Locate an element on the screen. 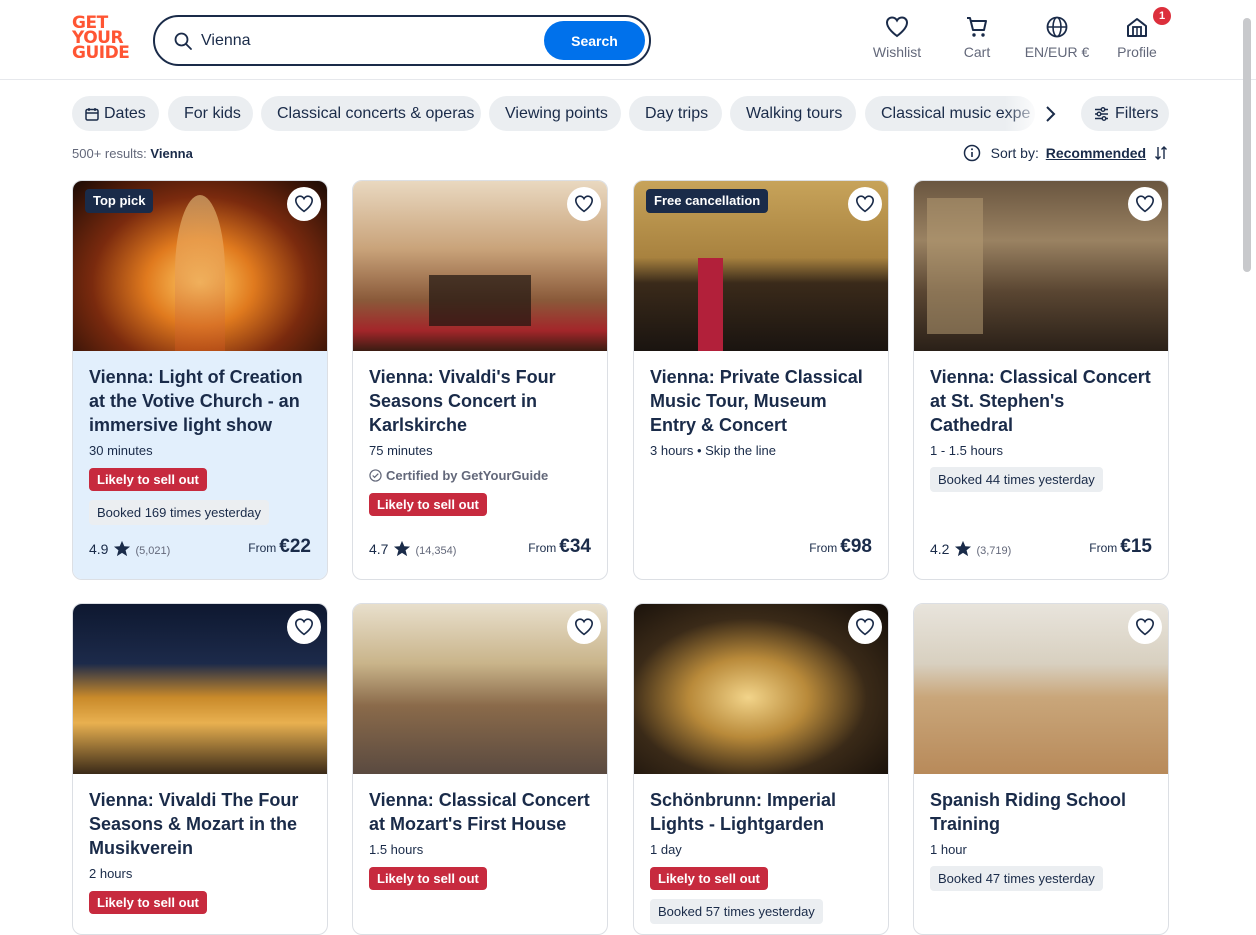 This screenshot has width=1256, height=935. booked-badge: Booked 169 times yesterday is located at coordinates (179, 512).